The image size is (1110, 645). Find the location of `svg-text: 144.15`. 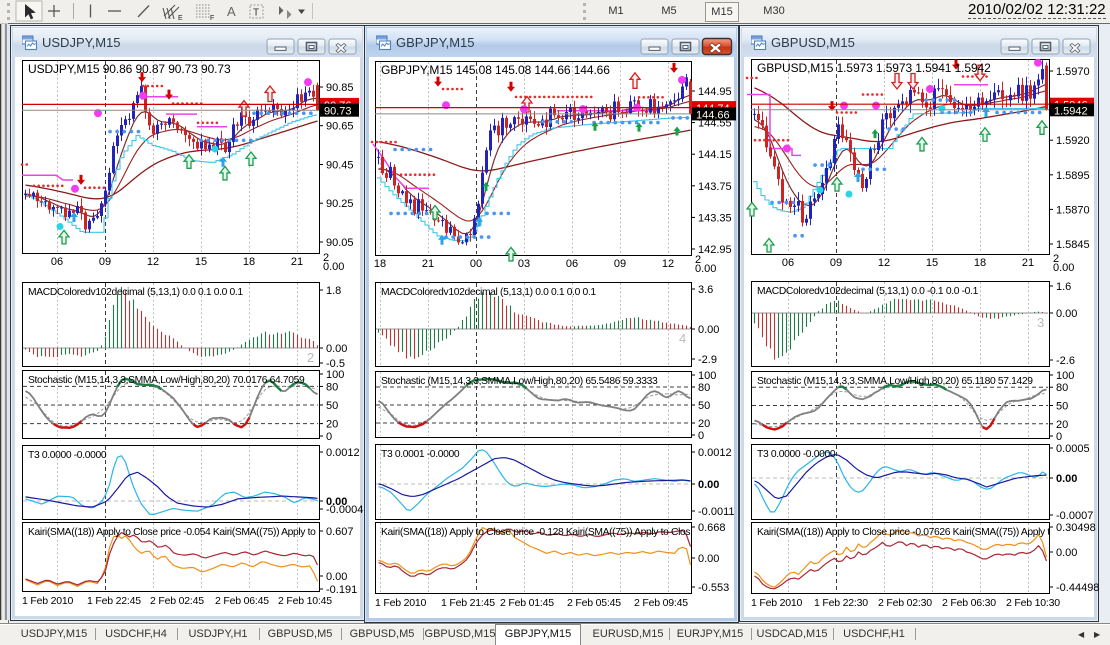

svg-text: 144.15 is located at coordinates (715, 155).